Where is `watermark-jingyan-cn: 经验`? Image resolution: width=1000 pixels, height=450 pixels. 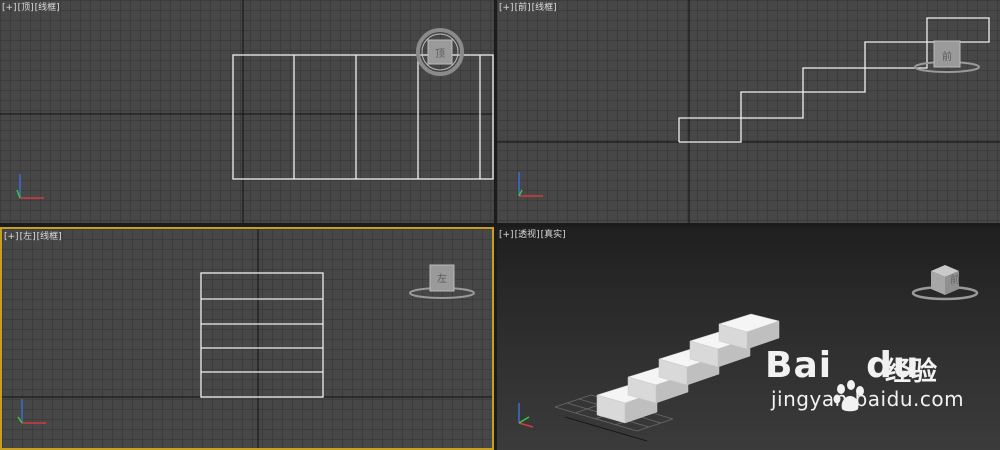
watermark-jingyan-cn: 经验 is located at coordinates (911, 372).